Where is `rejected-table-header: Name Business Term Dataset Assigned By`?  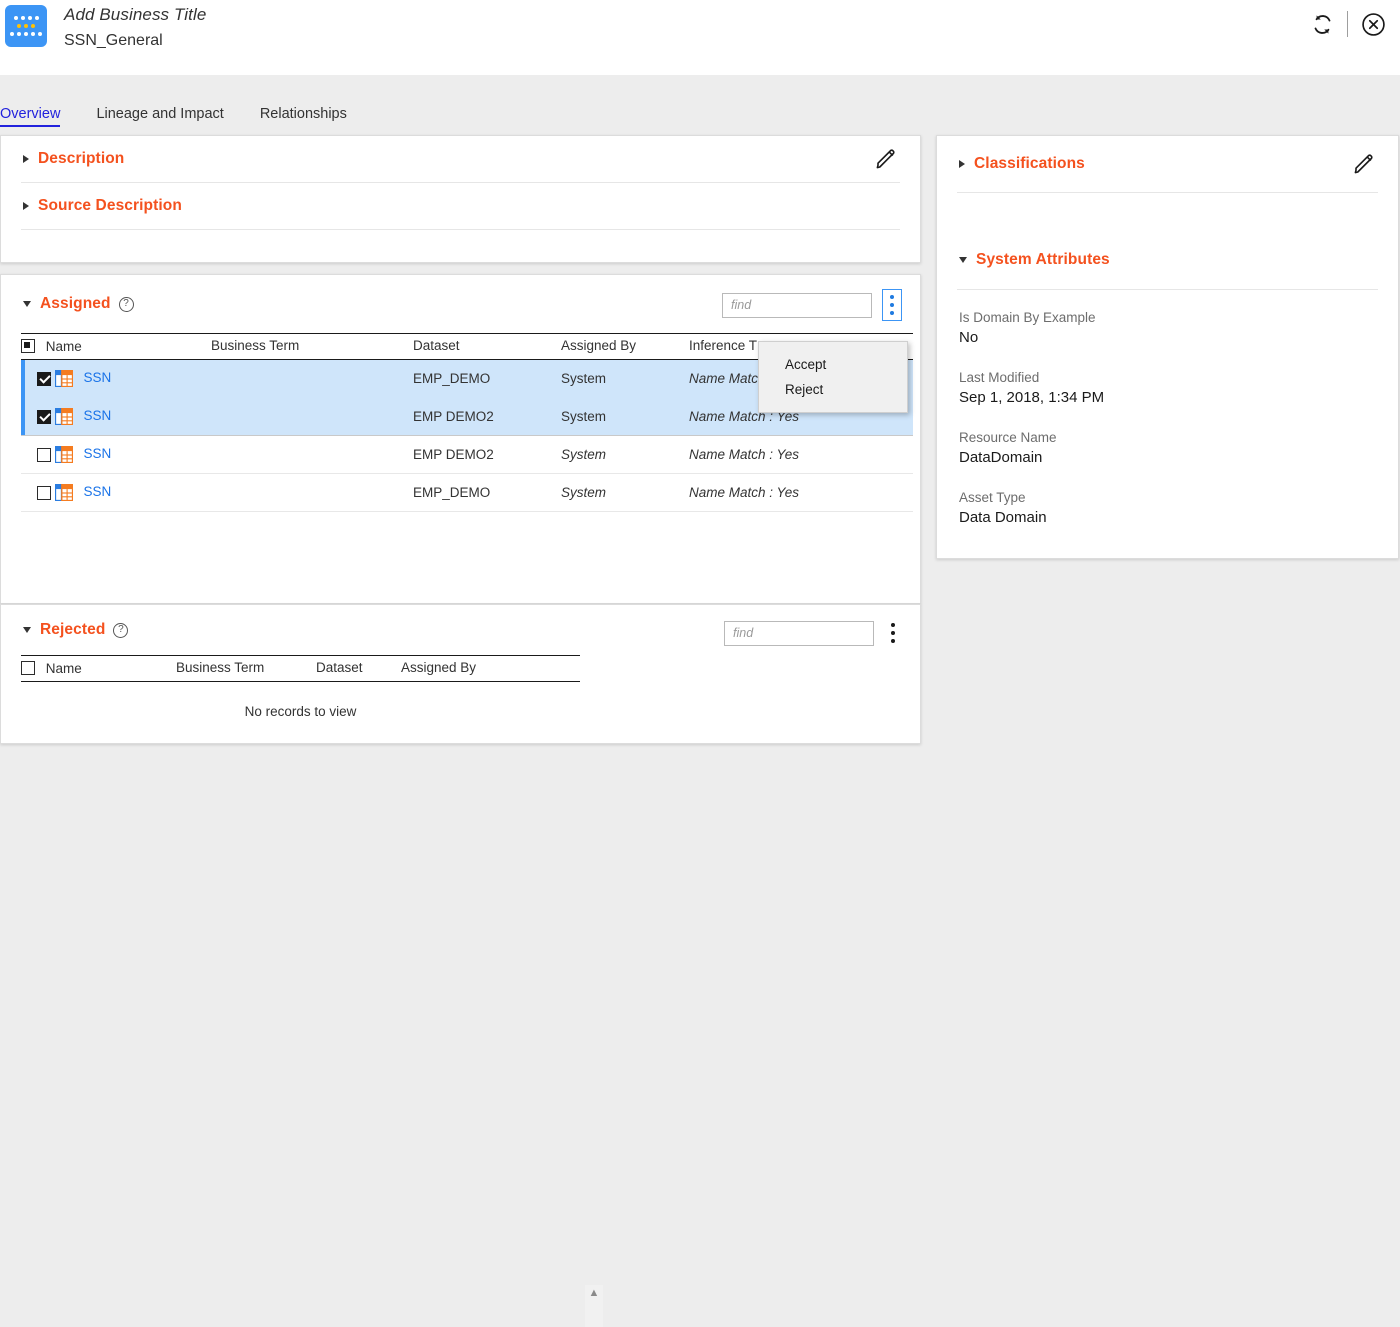 rejected-table-header: Name Business Term Dataset Assigned By is located at coordinates (300, 668).